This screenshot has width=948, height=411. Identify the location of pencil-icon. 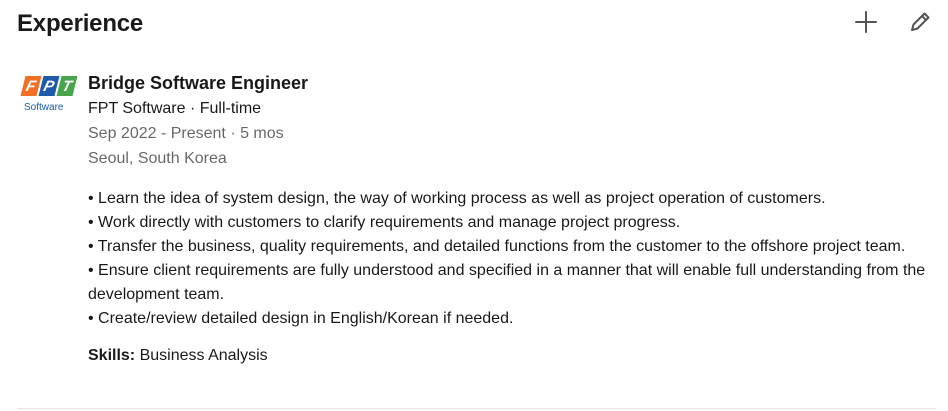
(920, 21).